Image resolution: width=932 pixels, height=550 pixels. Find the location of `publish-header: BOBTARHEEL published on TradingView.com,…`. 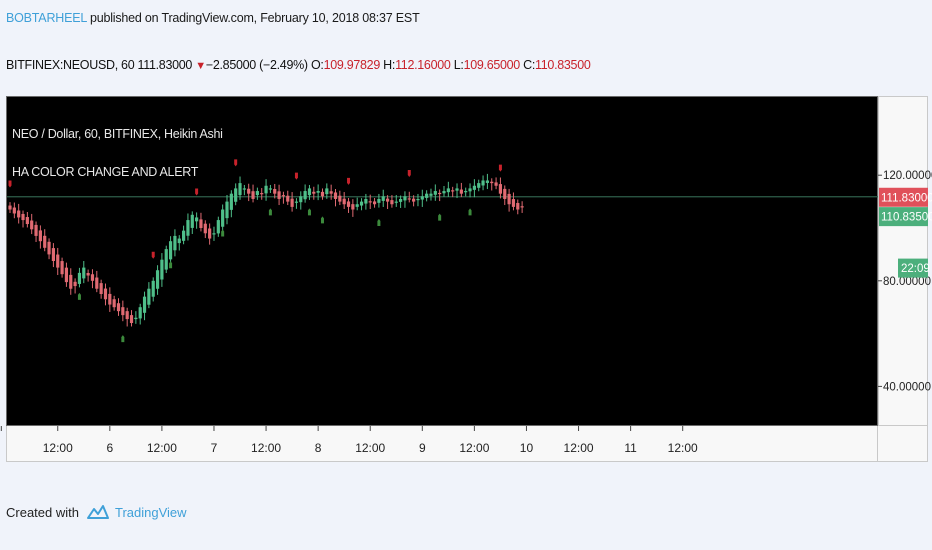

publish-header: BOBTARHEEL published on TradingView.com,… is located at coordinates (213, 18).